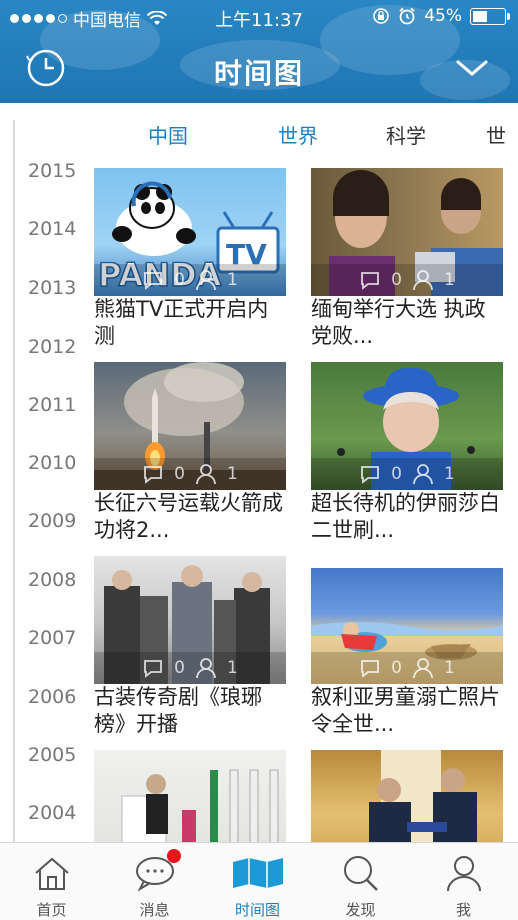 This screenshot has height=920, width=518. Describe the element at coordinates (52, 347) in the screenshot. I see `year-label: 2012` at that location.